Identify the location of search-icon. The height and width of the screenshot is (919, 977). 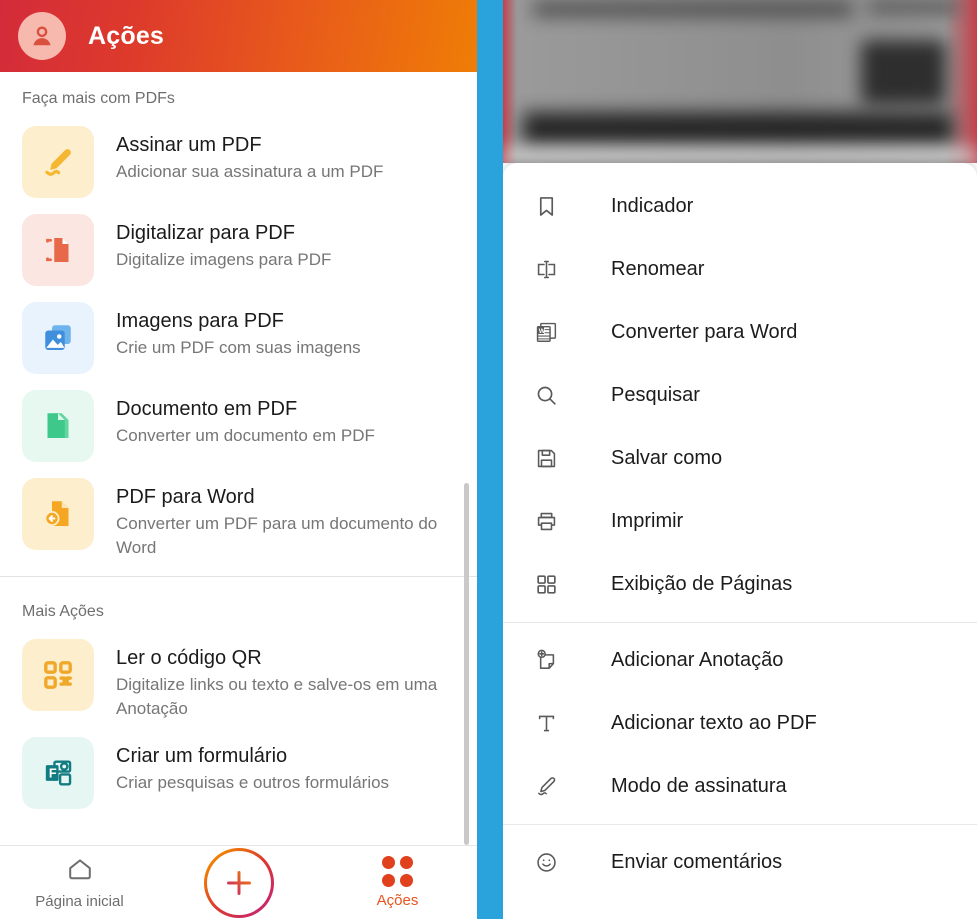
(546, 396).